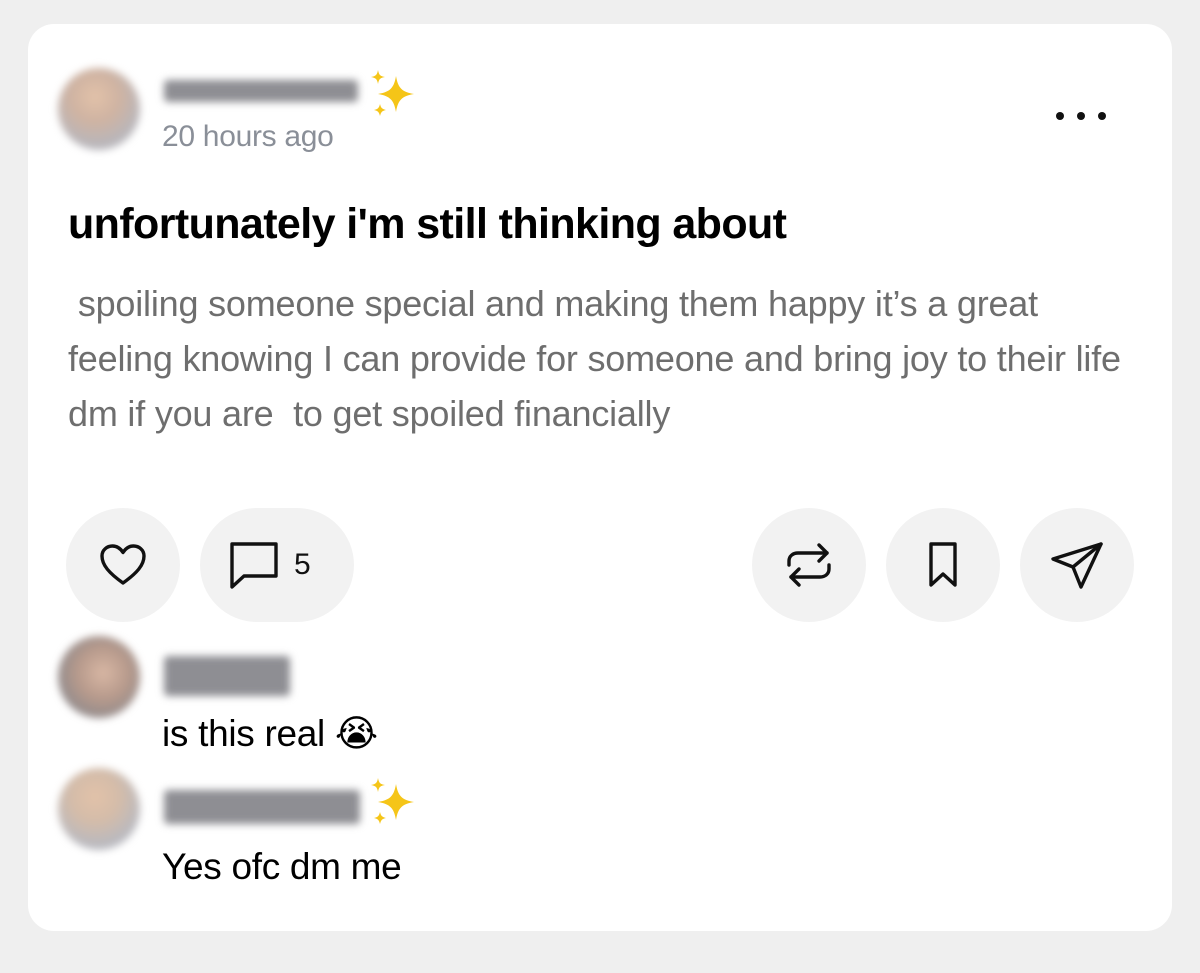 The width and height of the screenshot is (1200, 973). I want to click on save-button, so click(943, 565).